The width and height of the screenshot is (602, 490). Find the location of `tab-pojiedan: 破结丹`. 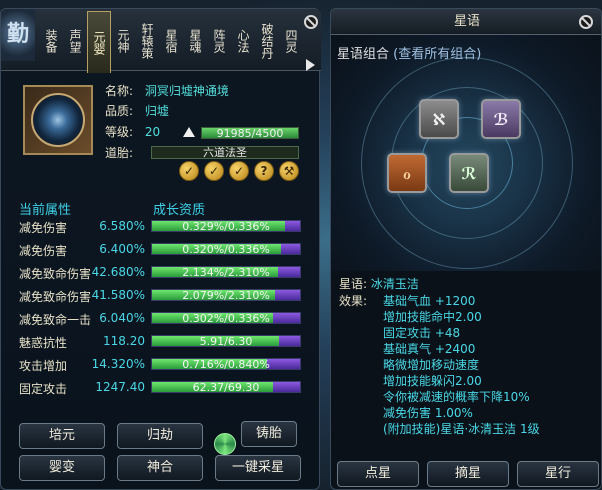

tab-pojiedan: 破结丹 is located at coordinates (267, 41).